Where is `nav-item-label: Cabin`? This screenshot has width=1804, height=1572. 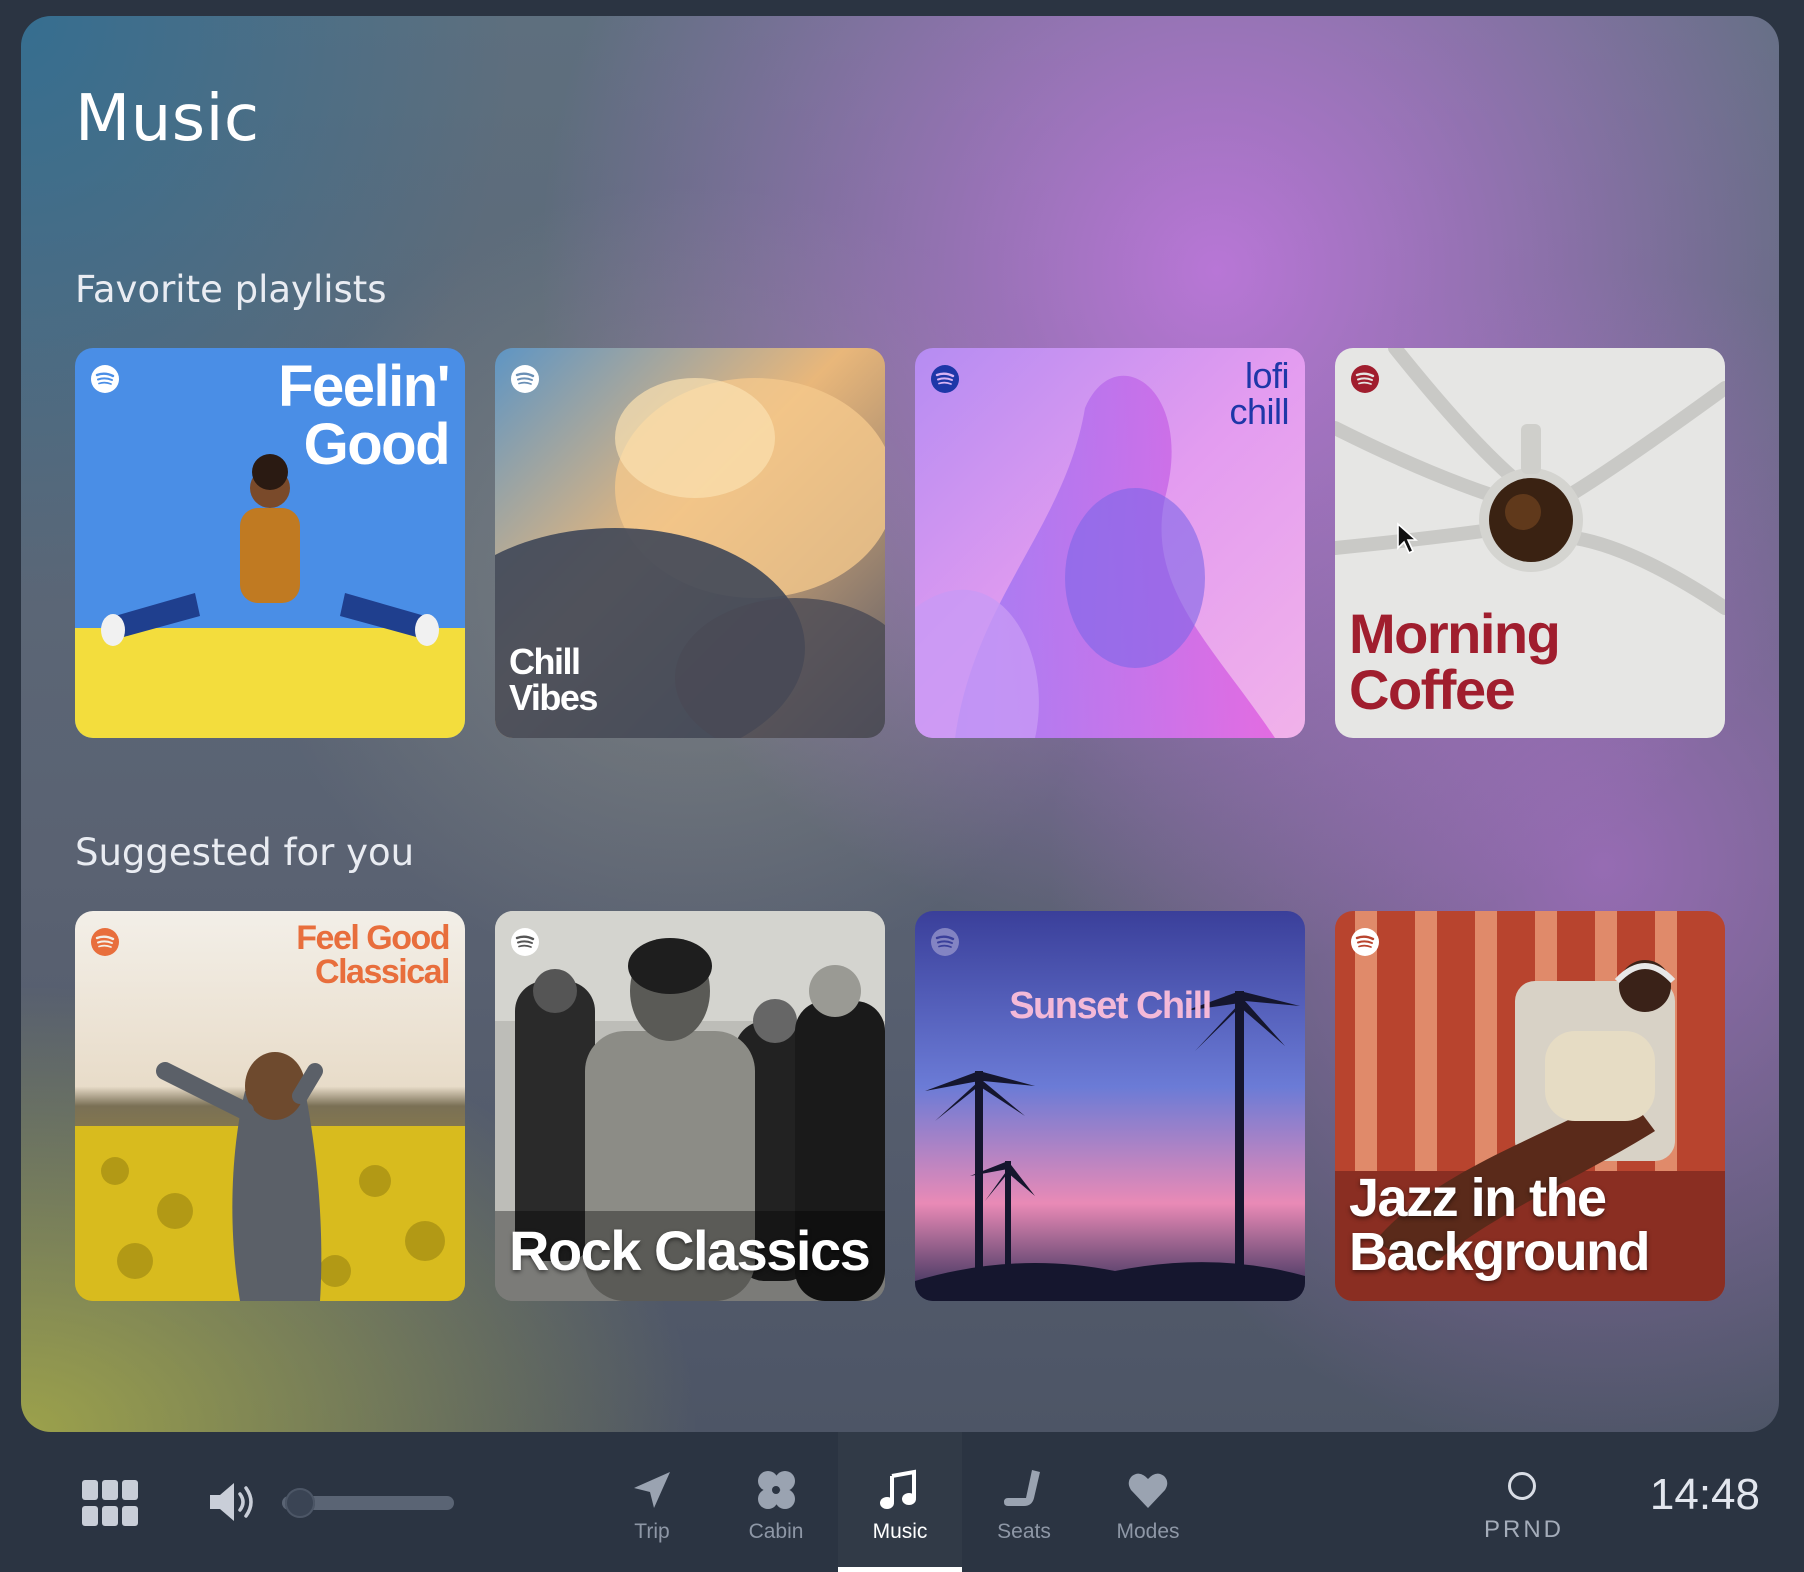
nav-item-label: Cabin is located at coordinates (776, 1531).